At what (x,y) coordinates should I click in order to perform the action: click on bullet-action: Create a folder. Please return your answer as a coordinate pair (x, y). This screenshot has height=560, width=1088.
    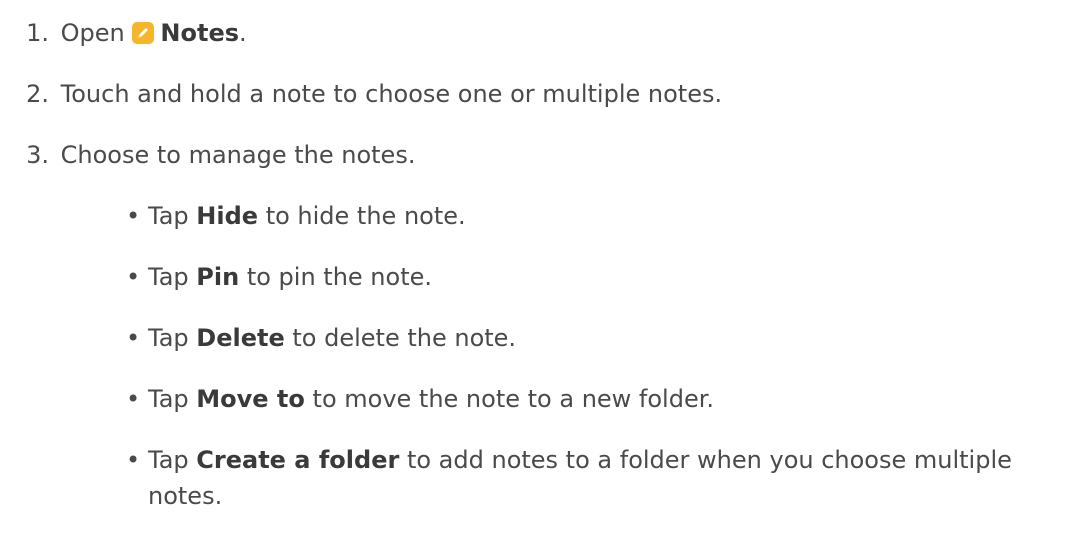
    Looking at the image, I should click on (298, 460).